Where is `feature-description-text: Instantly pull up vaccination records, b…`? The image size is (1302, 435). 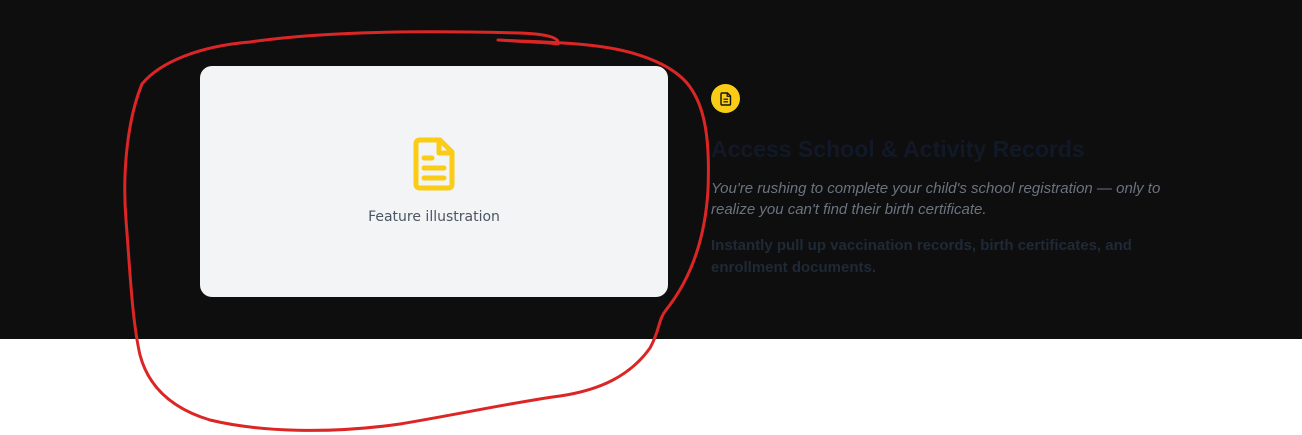
feature-description-text: Instantly pull up vaccination records, b… is located at coordinates (921, 256).